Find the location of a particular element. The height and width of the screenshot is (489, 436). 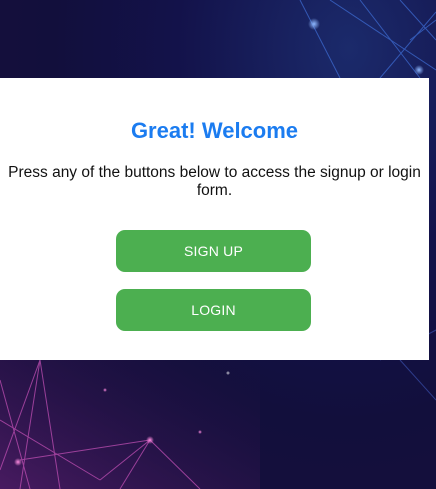

signup-button: SIGN UP is located at coordinates (213, 251).